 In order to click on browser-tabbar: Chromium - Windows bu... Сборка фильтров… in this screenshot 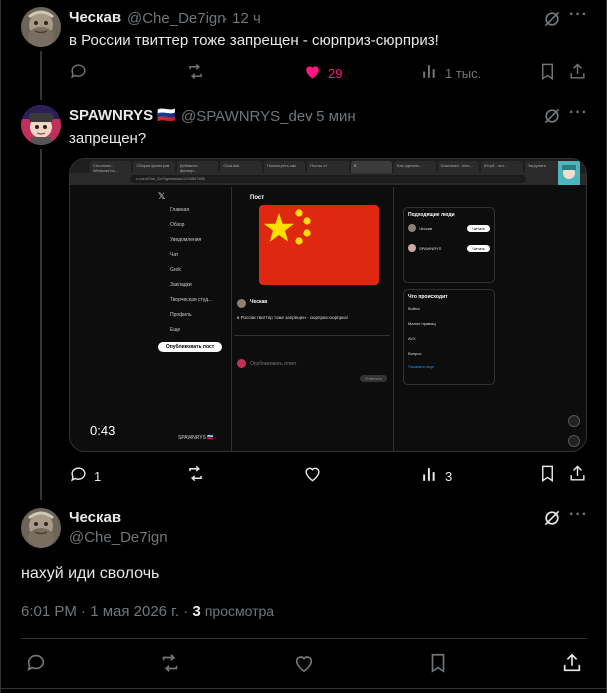, I will do `click(328, 166)`.